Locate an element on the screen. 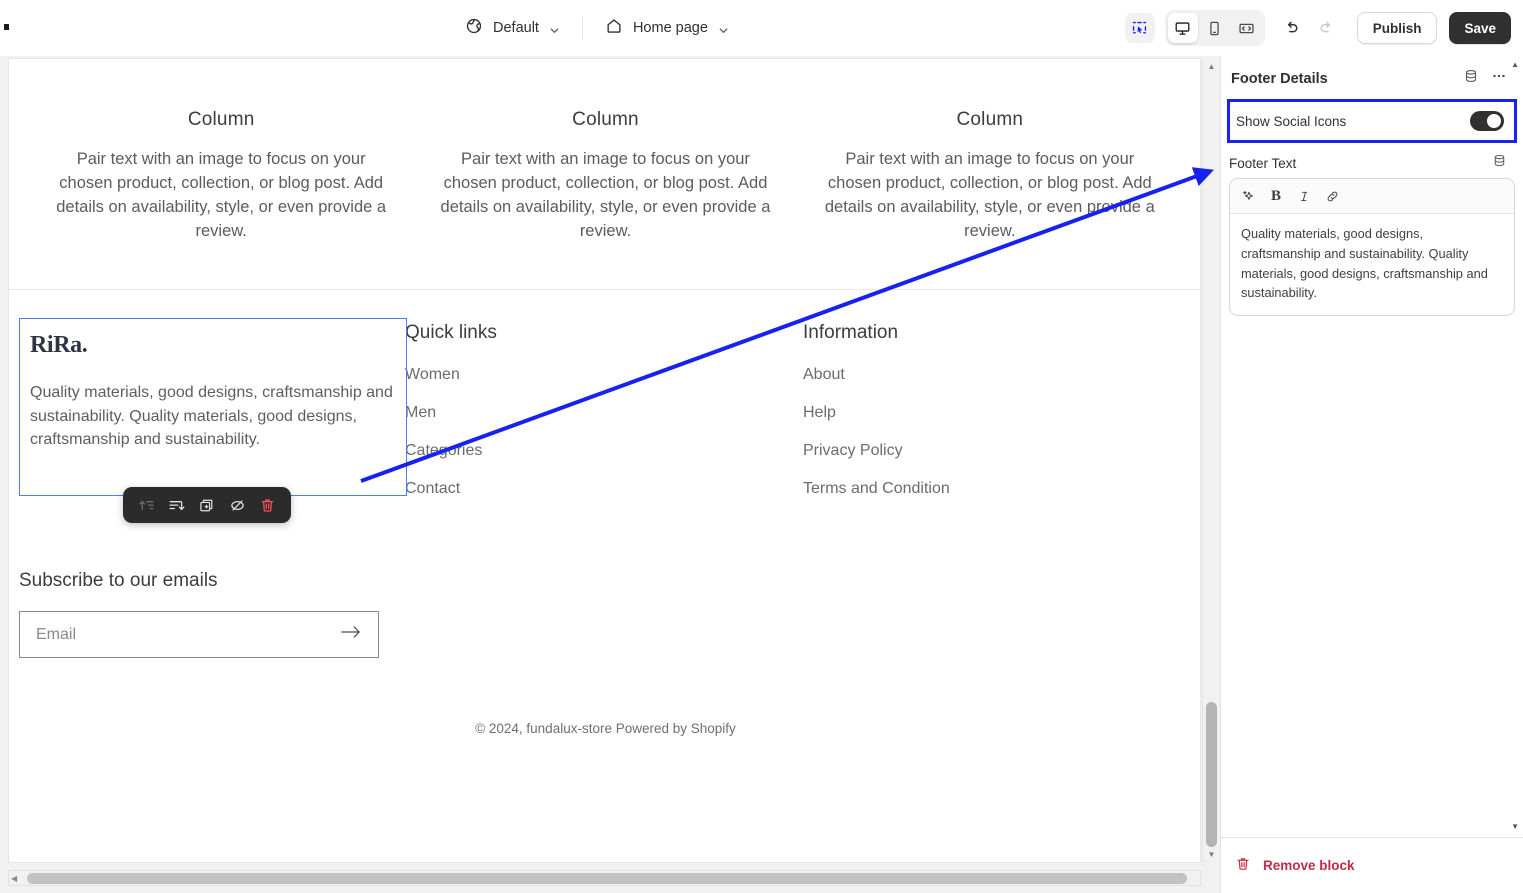 The image size is (1523, 893). panel-scroll-up-icon: ▲ is located at coordinates (1515, 64).